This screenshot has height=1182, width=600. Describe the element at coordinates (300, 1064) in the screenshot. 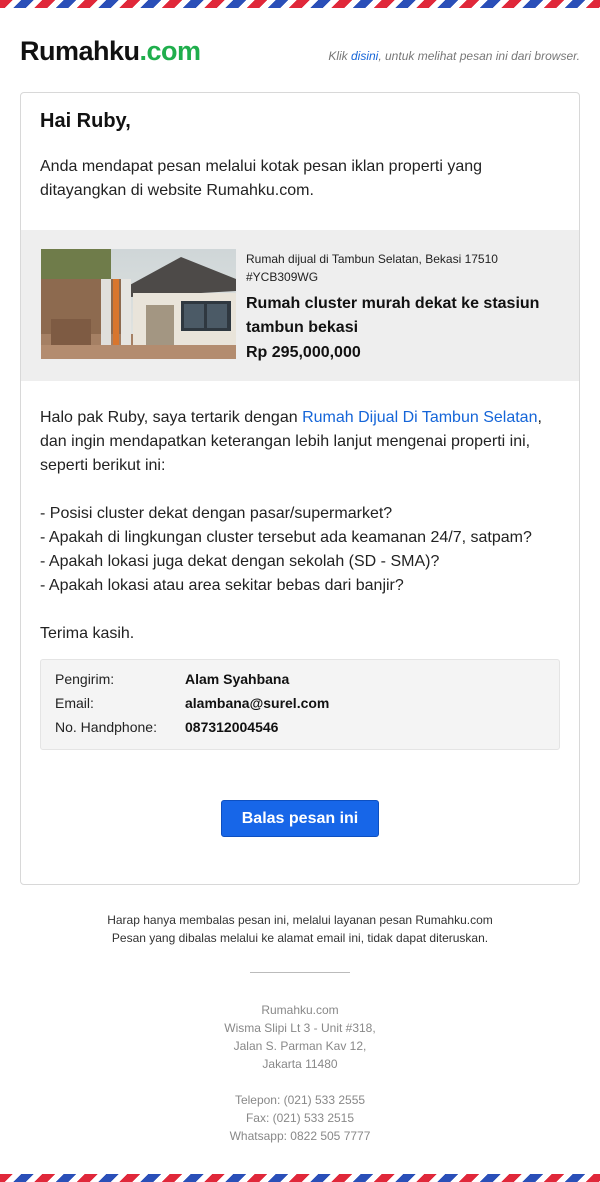

I see `address-line: Jakarta 11480` at that location.